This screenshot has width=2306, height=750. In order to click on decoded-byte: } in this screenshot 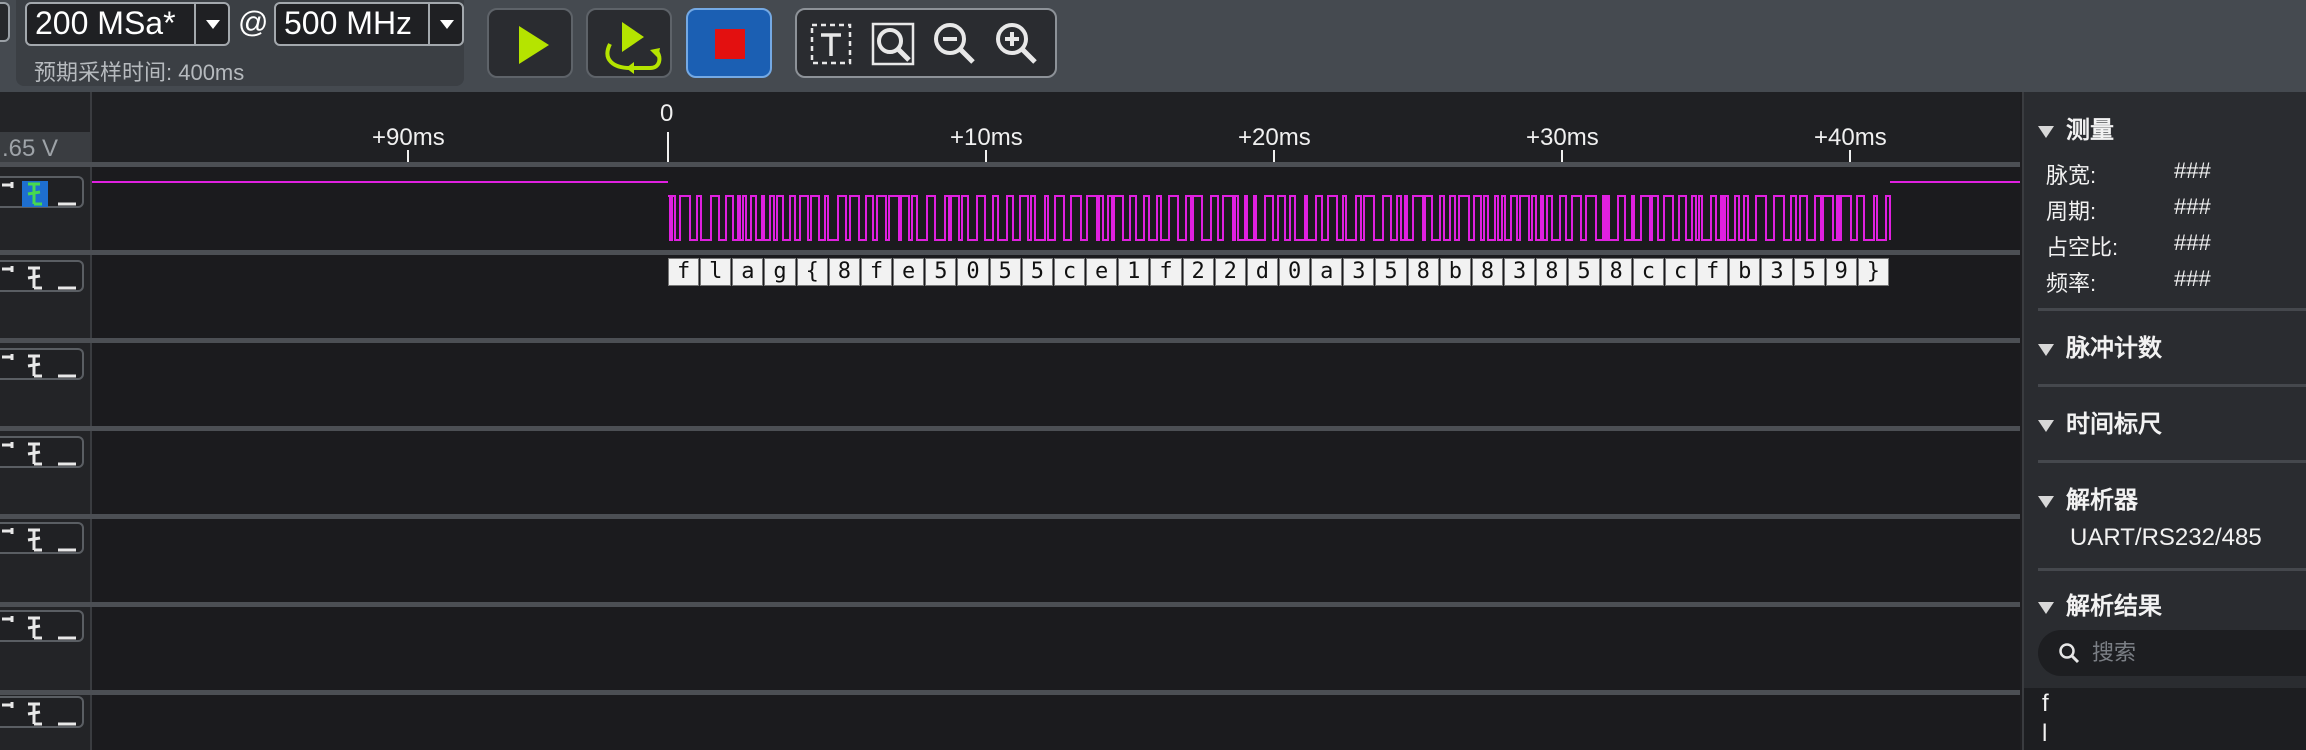, I will do `click(1873, 272)`.